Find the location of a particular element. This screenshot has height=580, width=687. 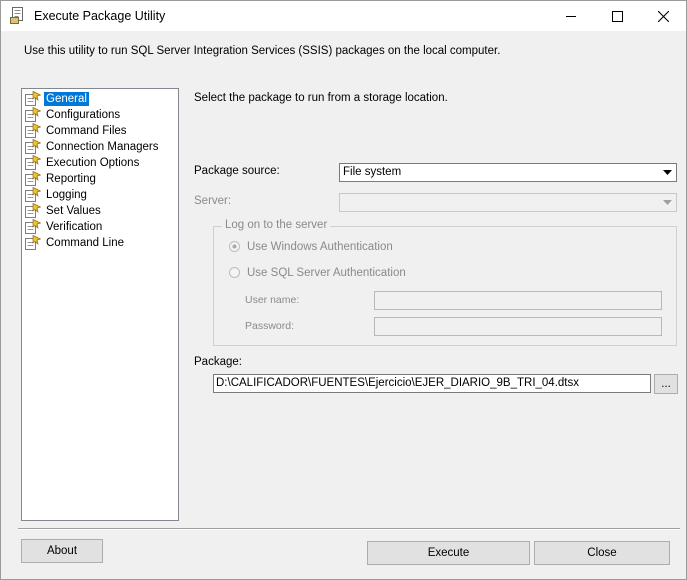

nav-item-logging: Logging is located at coordinates (56, 194).